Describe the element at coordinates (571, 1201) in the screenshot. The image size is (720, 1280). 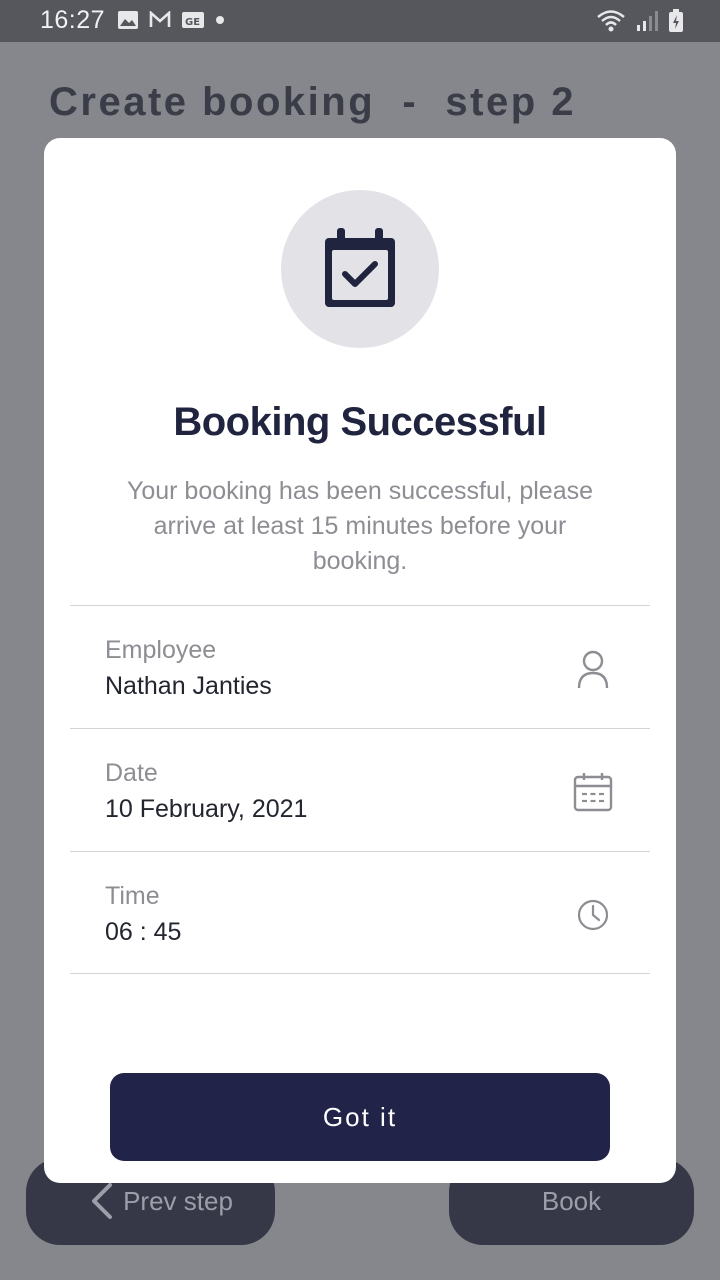
I see `book-label: Book` at that location.